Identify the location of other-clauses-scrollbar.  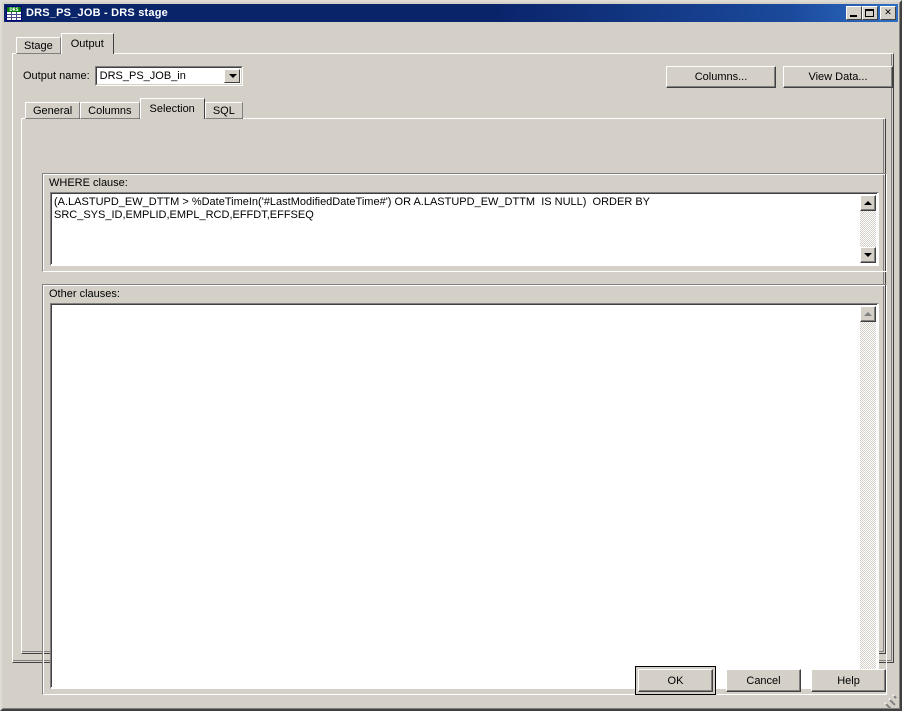
(868, 496).